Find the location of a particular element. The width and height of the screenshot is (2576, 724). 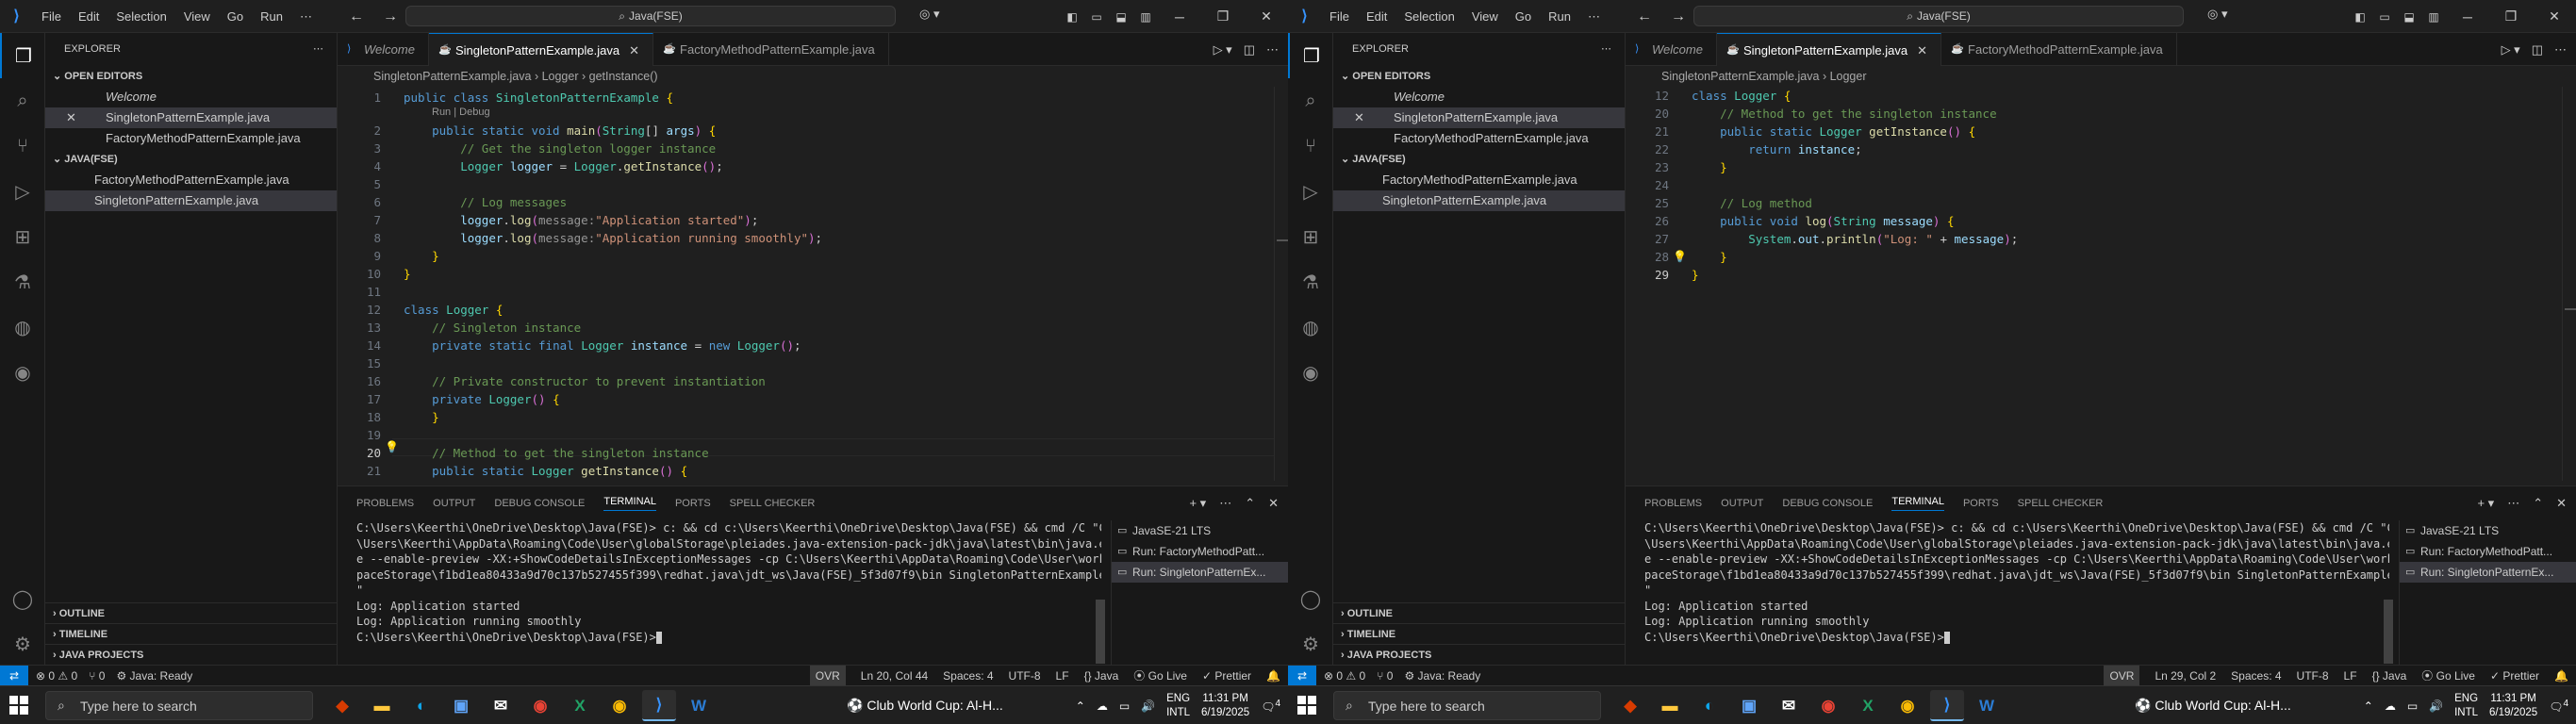

close-window-button: ✕ is located at coordinates (1266, 16).